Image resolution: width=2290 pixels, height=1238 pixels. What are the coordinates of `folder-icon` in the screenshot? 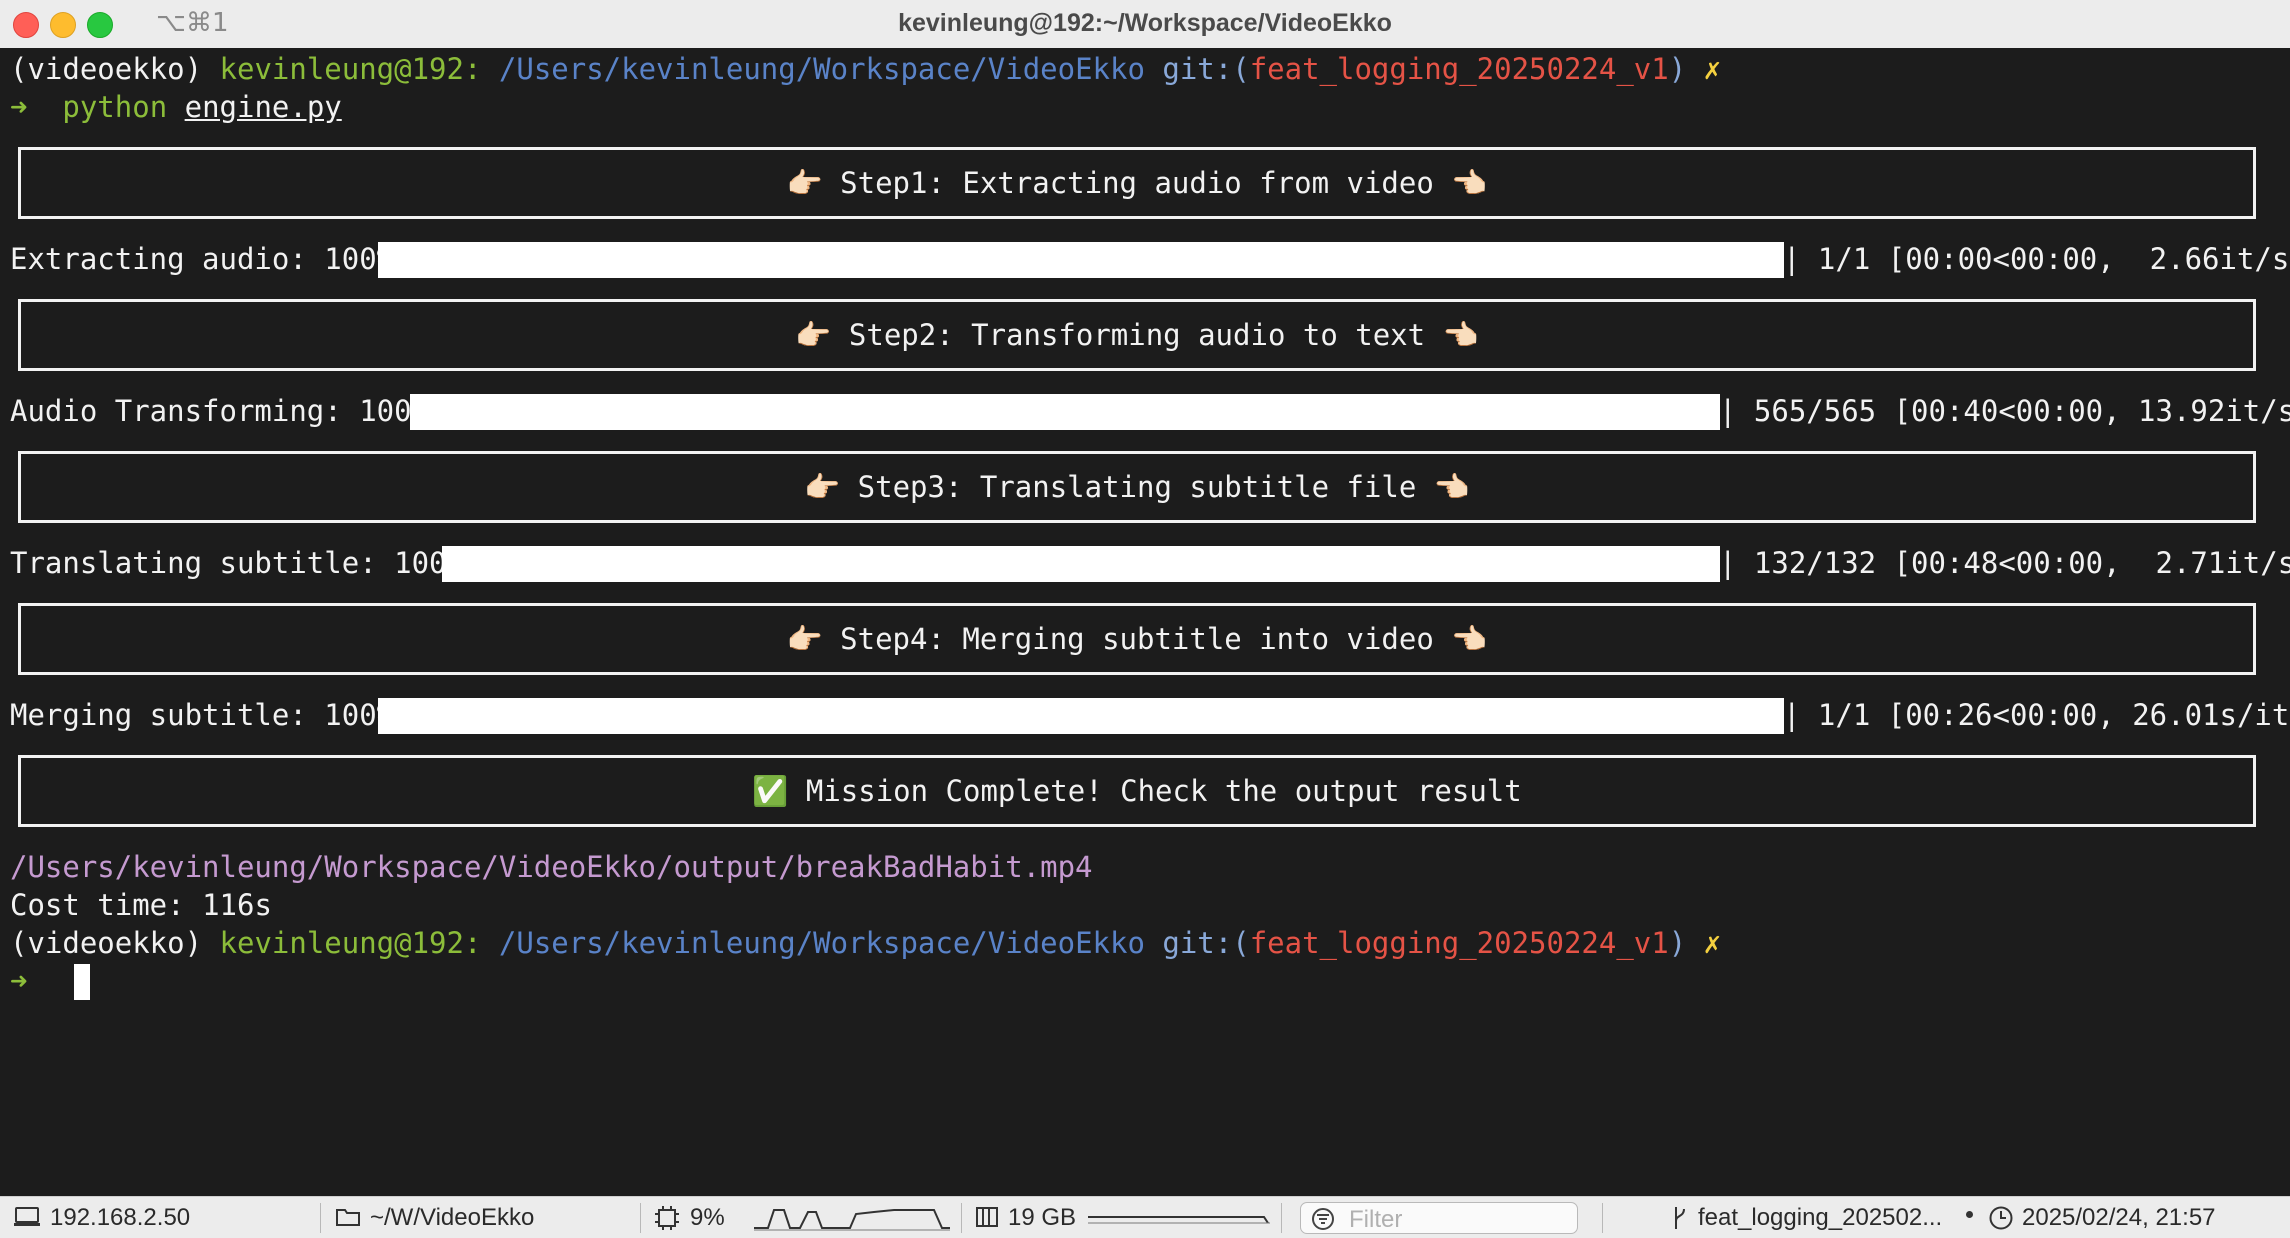 It's located at (348, 1217).